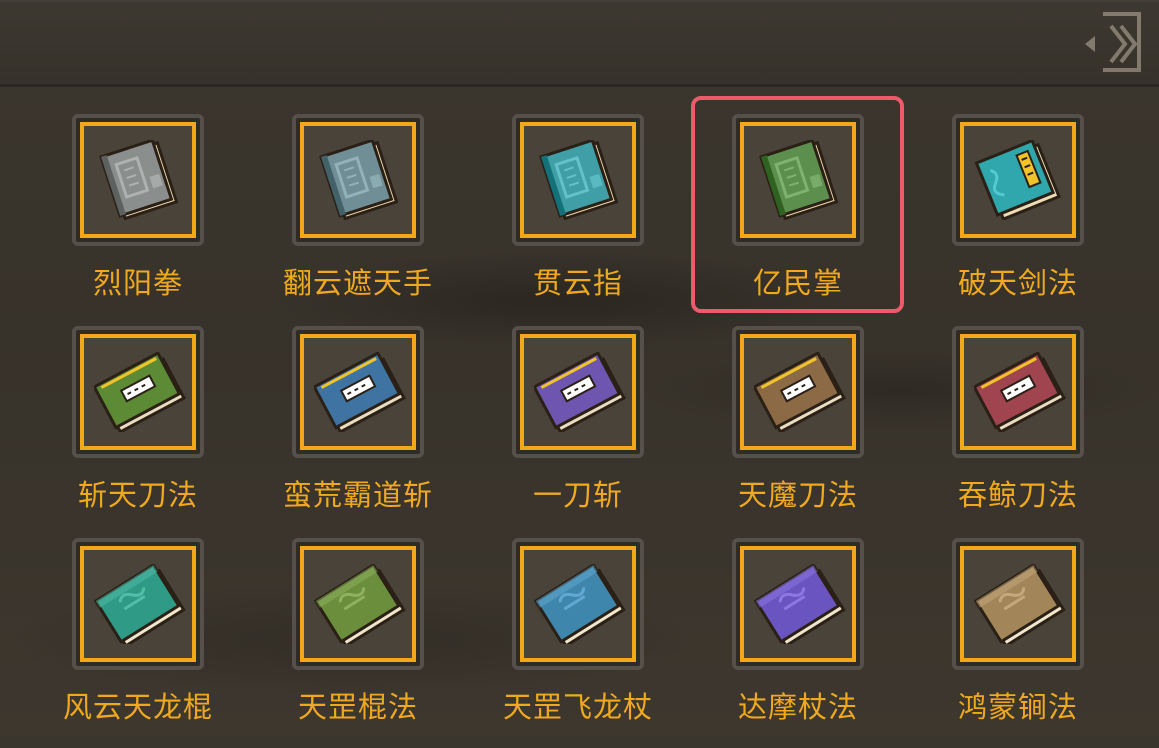  Describe the element at coordinates (577, 283) in the screenshot. I see `skill-book-label: 贯云指` at that location.